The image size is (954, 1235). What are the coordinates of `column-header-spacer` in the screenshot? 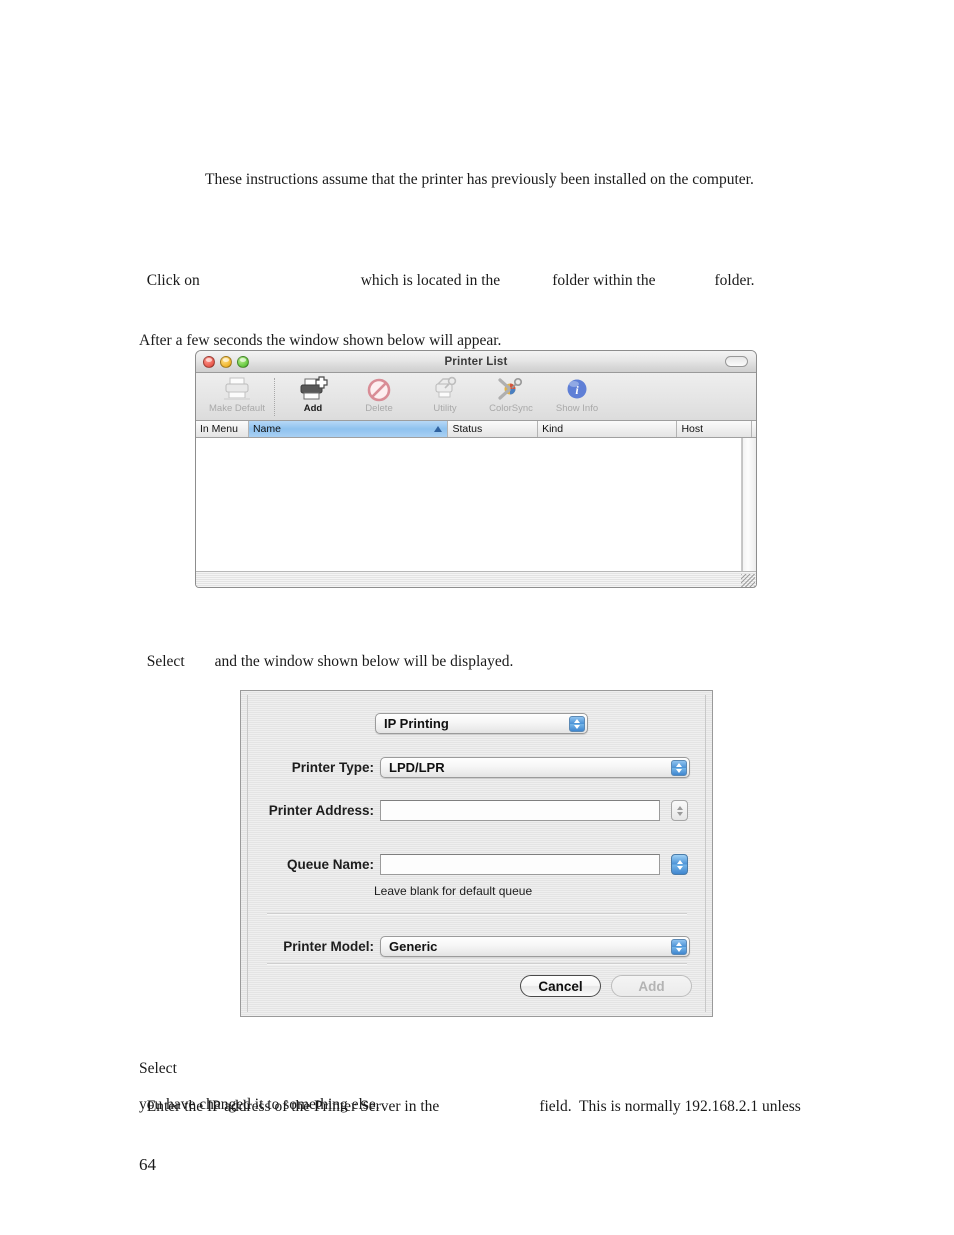 It's located at (754, 429).